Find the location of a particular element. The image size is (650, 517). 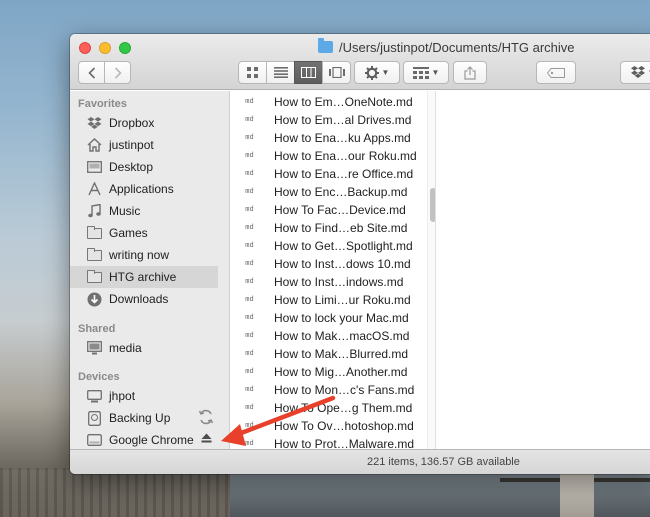

file-row: md How to Mig…Another.md is located at coordinates (329, 372).